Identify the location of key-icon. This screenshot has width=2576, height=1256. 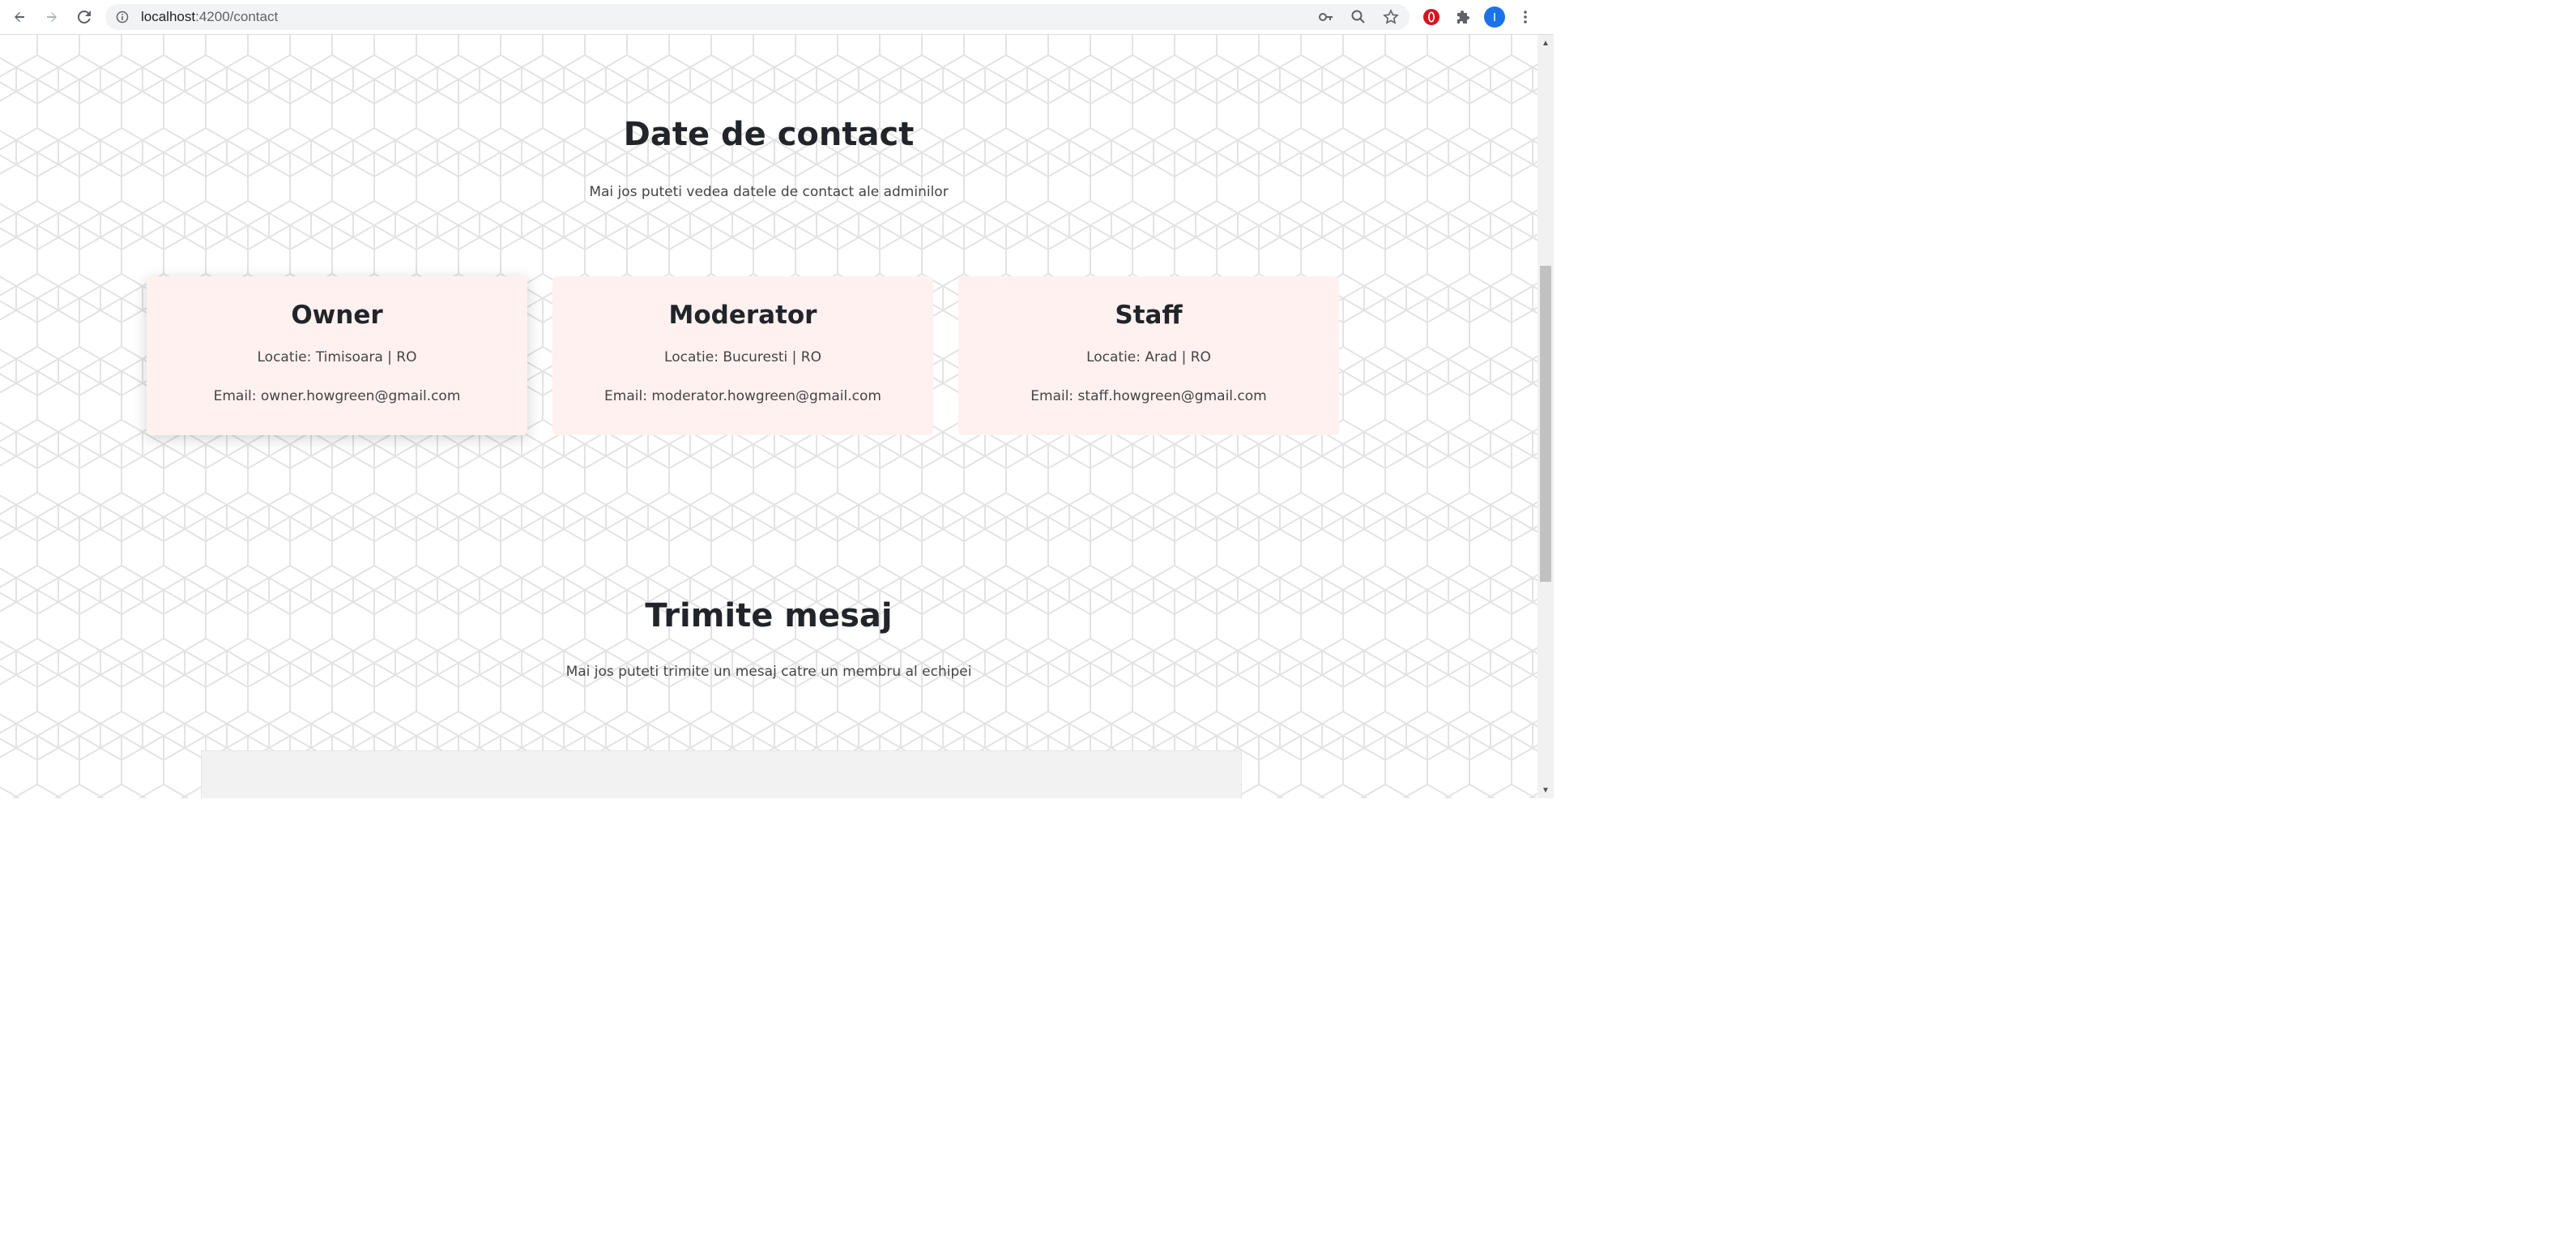
(1326, 17).